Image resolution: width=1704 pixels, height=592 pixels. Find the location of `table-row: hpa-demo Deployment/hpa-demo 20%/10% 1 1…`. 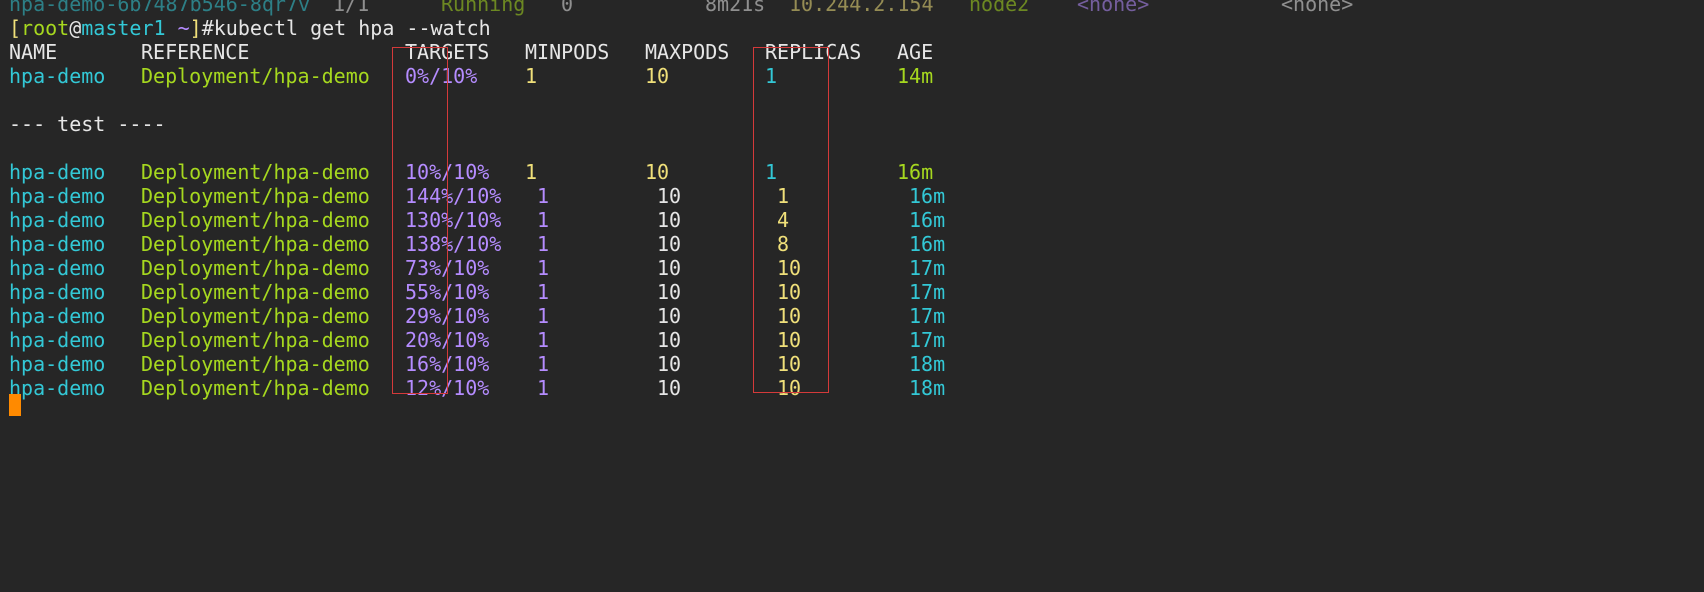

table-row: hpa-demo Deployment/hpa-demo 20%/10% 1 1… is located at coordinates (856, 340).